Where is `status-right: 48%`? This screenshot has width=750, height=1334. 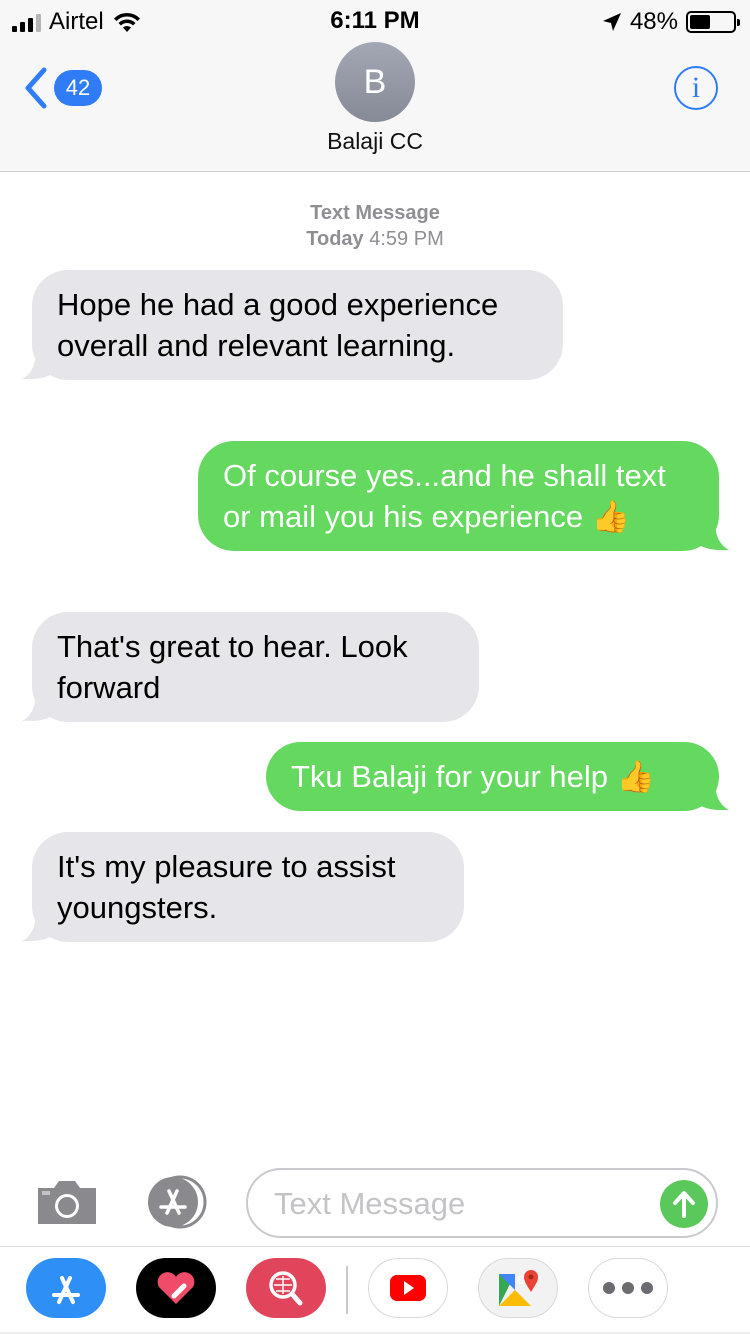 status-right: 48% is located at coordinates (671, 22).